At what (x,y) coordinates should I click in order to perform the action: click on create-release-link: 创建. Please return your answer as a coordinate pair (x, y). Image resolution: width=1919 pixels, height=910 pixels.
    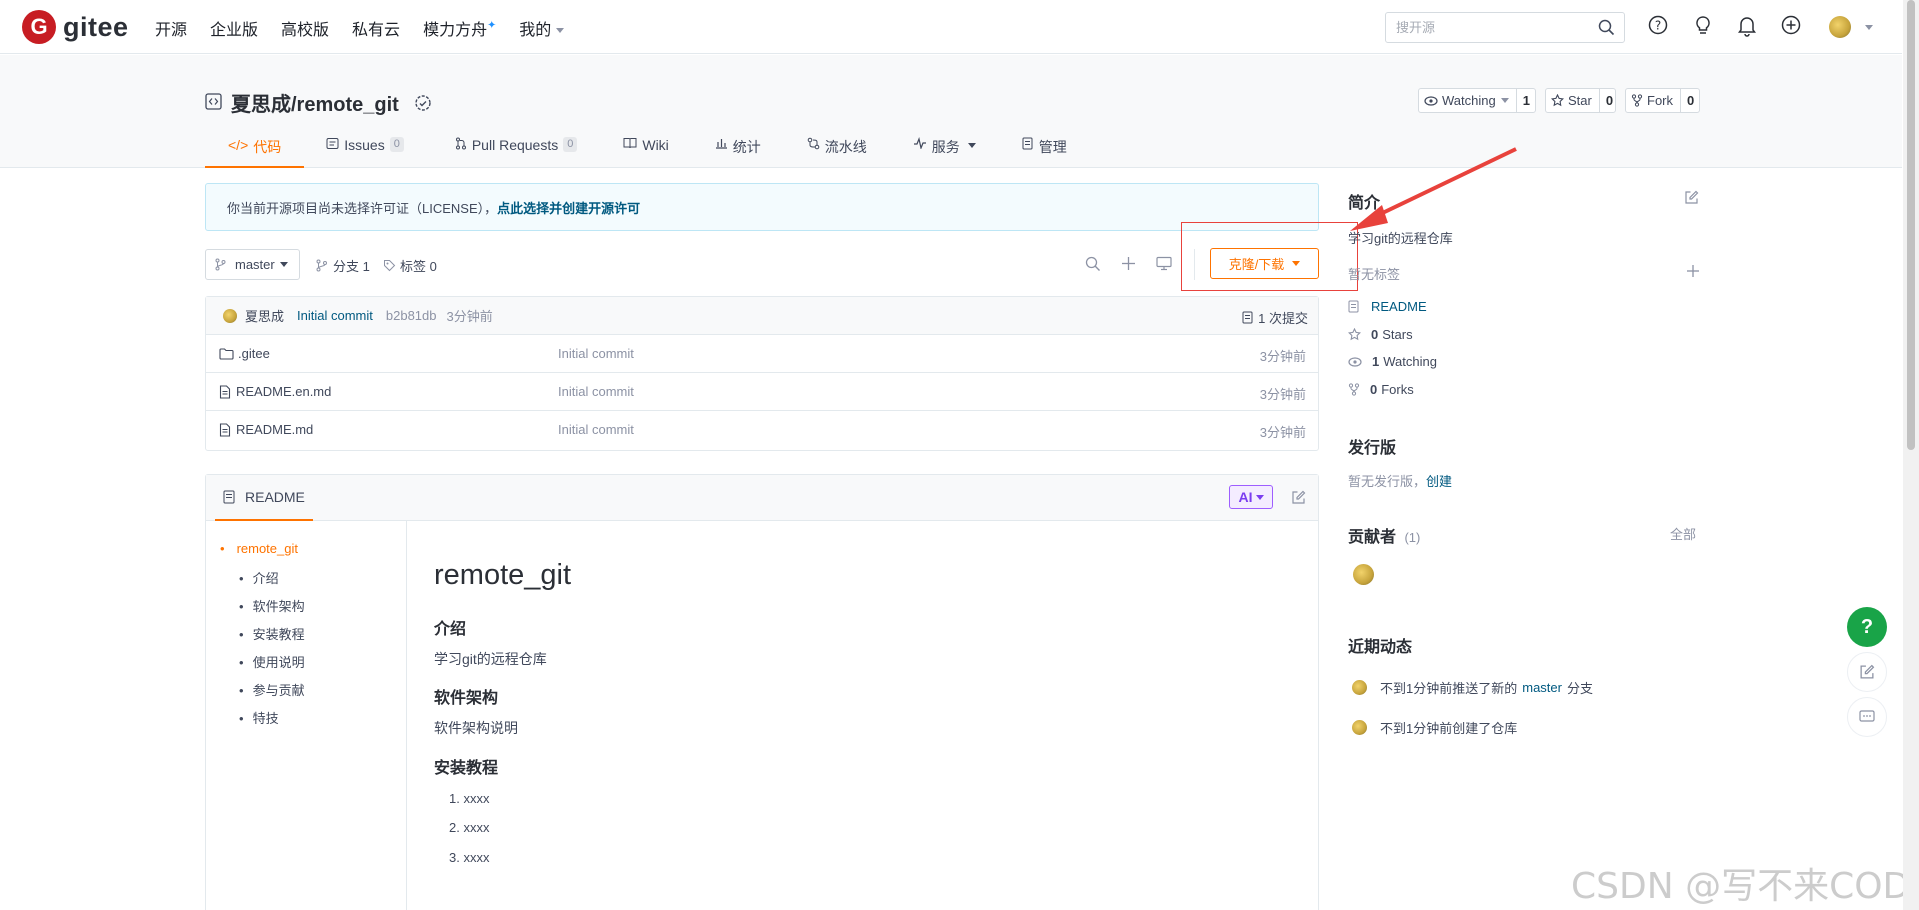
    Looking at the image, I should click on (1439, 481).